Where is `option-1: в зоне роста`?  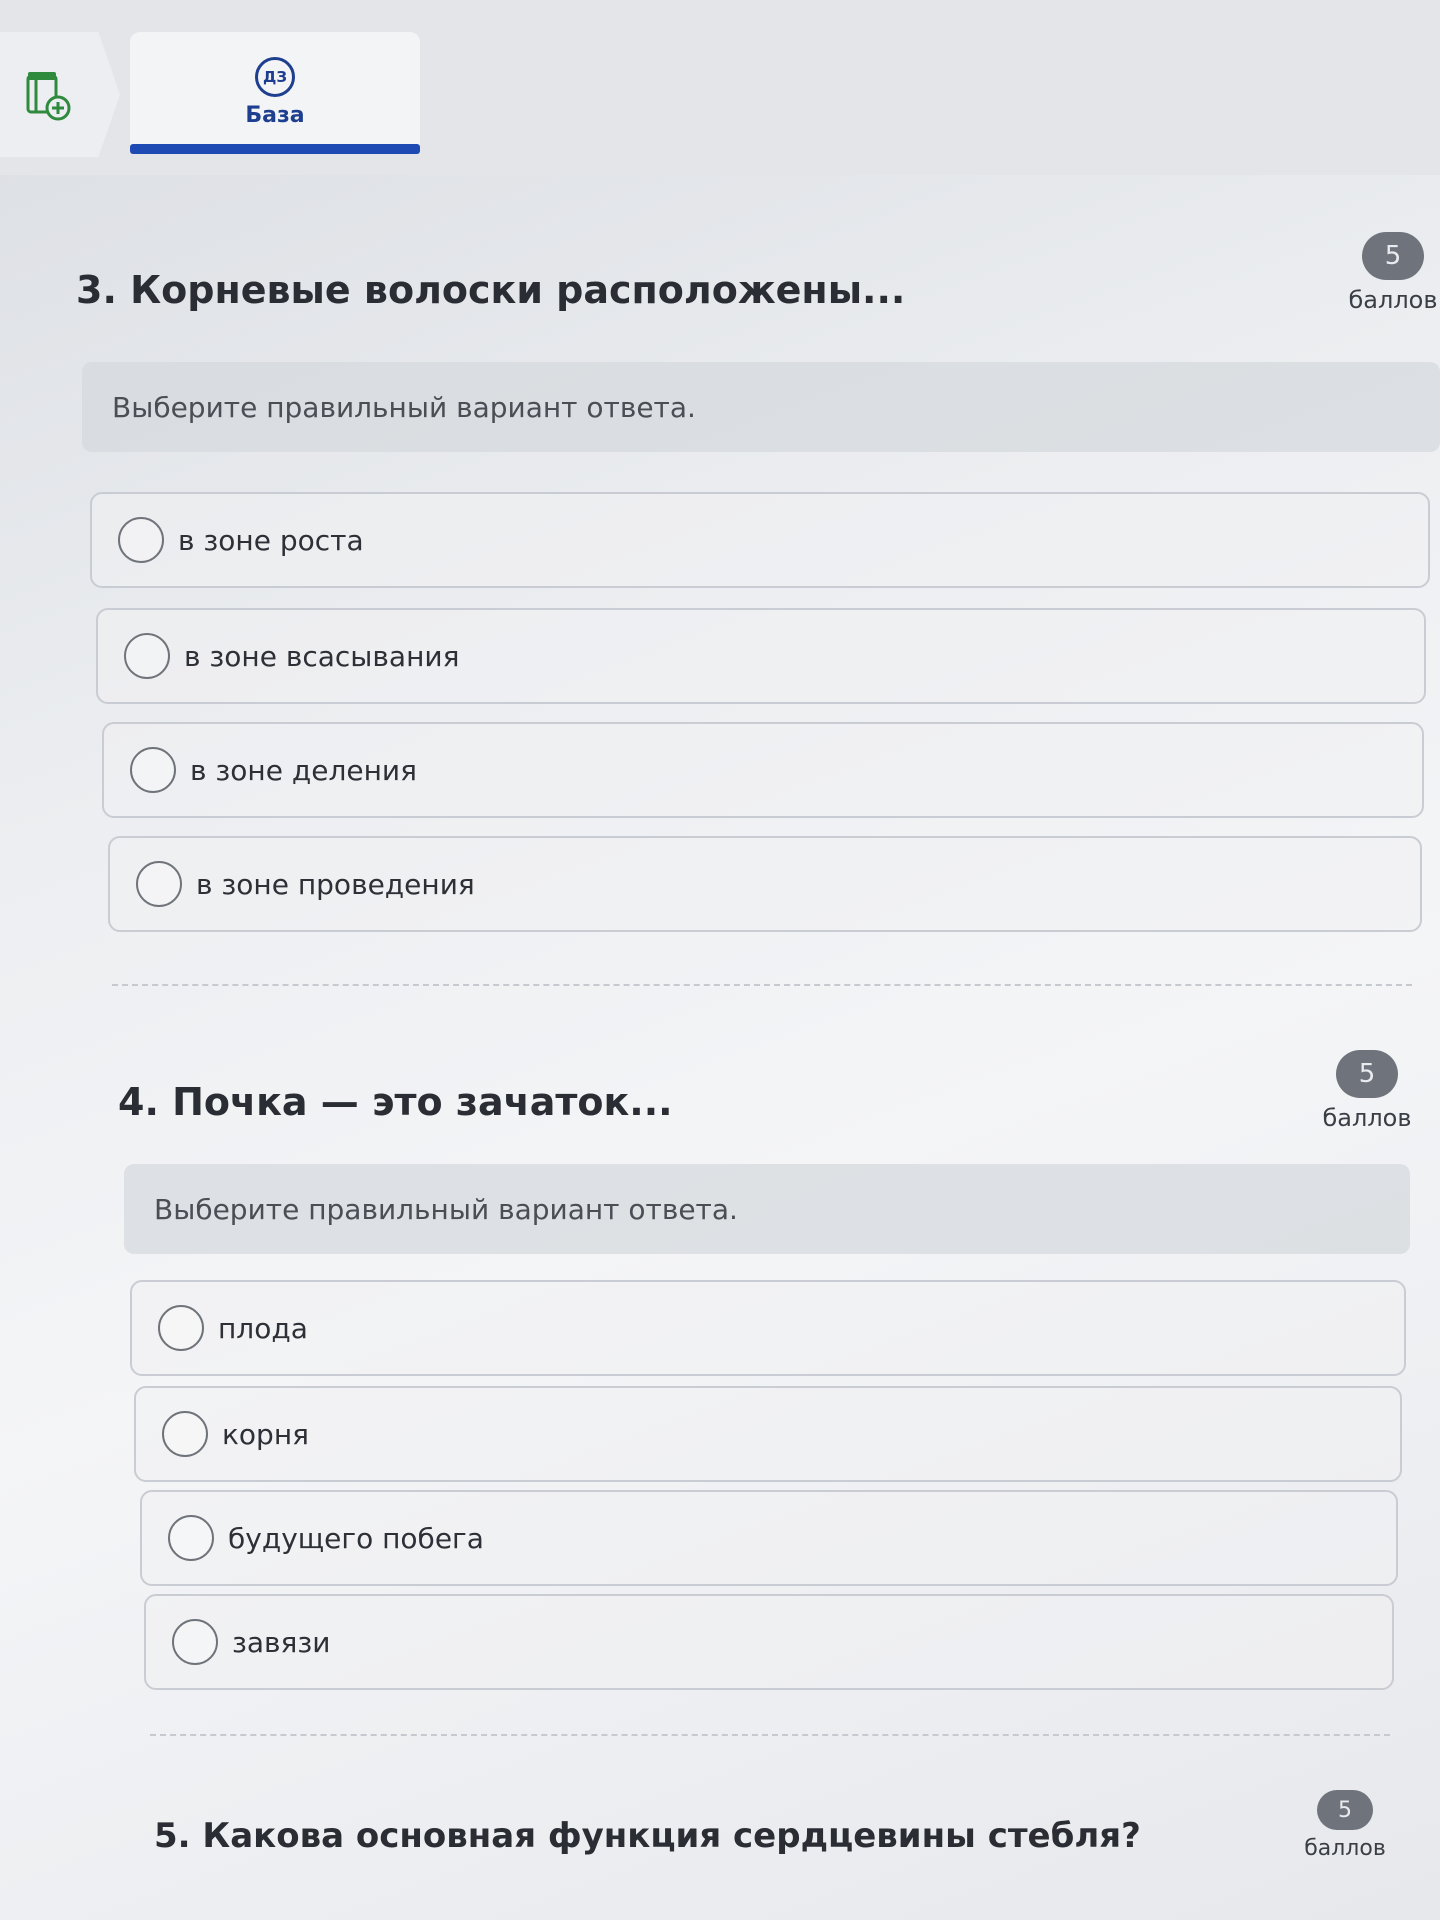 option-1: в зоне роста is located at coordinates (760, 540).